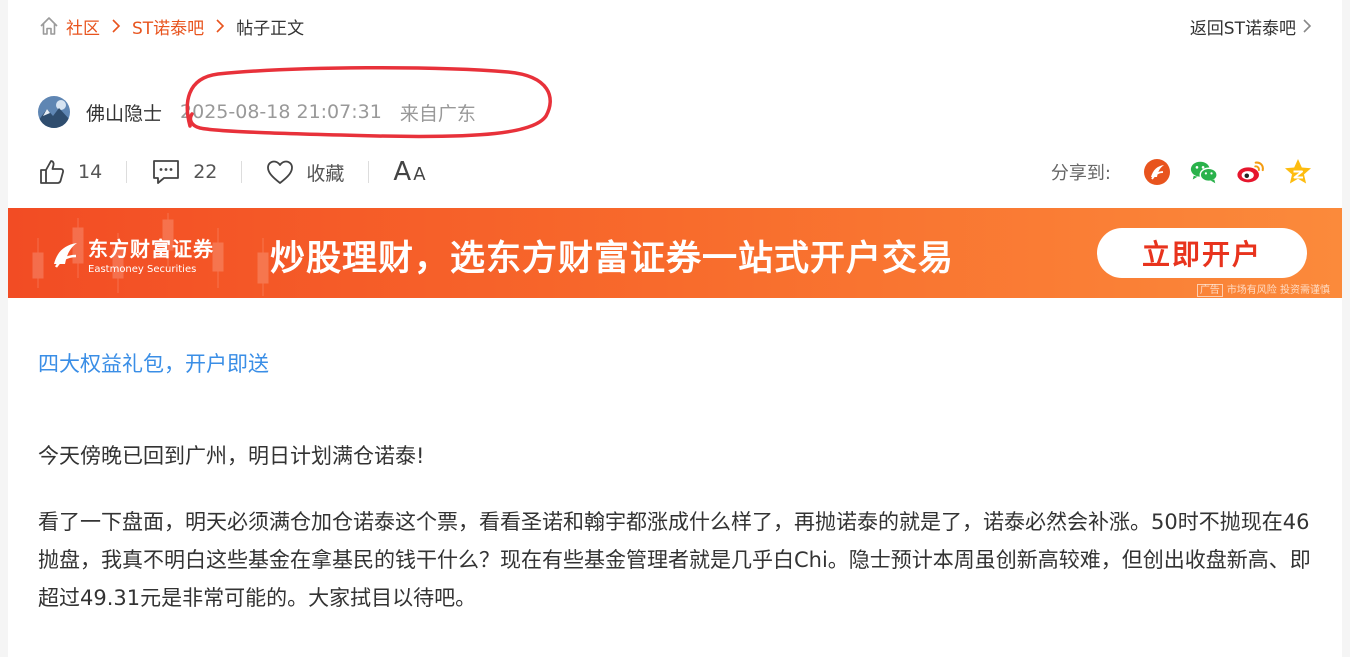 The height and width of the screenshot is (657, 1350). What do you see at coordinates (184, 172) in the screenshot?
I see `comment-button: 22` at bounding box center [184, 172].